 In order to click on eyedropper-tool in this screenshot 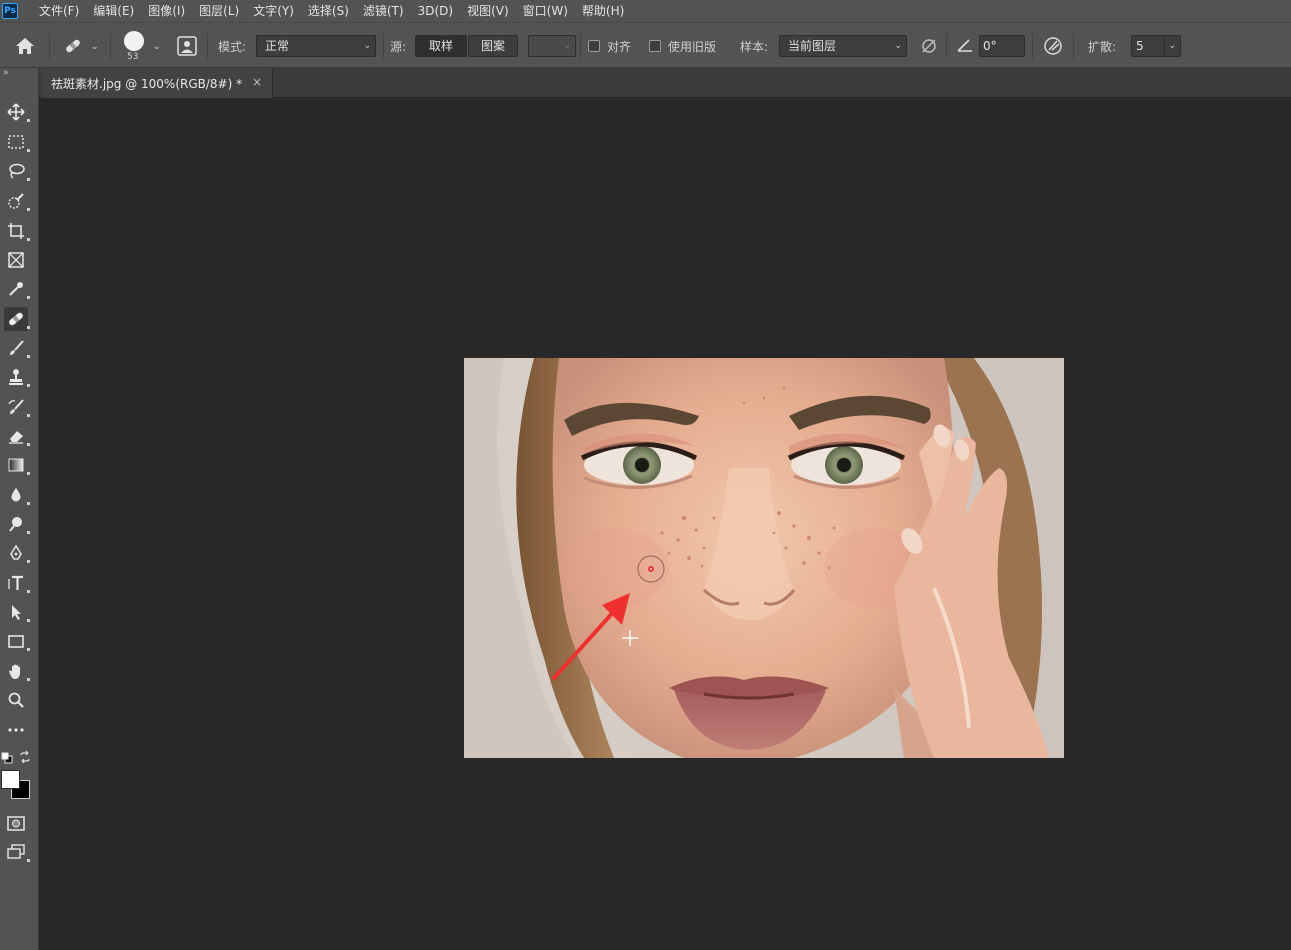, I will do `click(17, 289)`.